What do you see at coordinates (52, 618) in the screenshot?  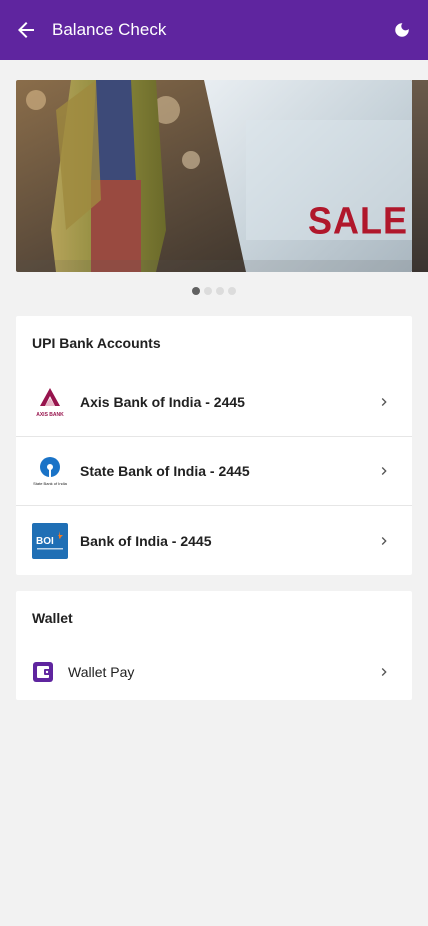 I see `wallet-title: Wallet` at bounding box center [52, 618].